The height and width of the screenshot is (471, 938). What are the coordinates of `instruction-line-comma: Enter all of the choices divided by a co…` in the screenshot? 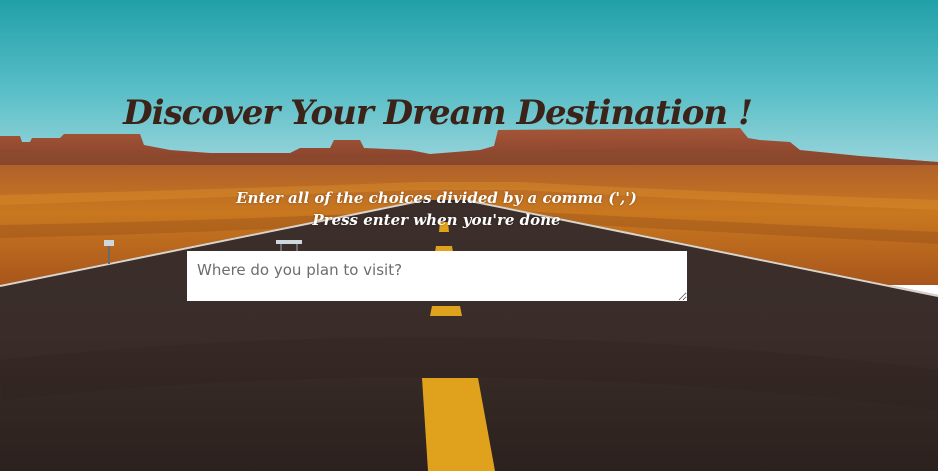 It's located at (436, 198).